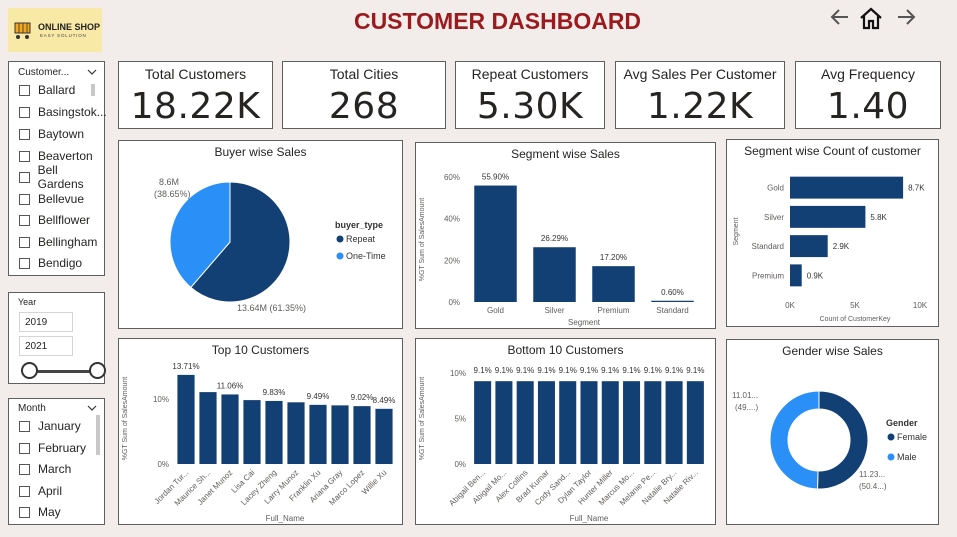  I want to click on data-label: 0.9K, so click(815, 275).